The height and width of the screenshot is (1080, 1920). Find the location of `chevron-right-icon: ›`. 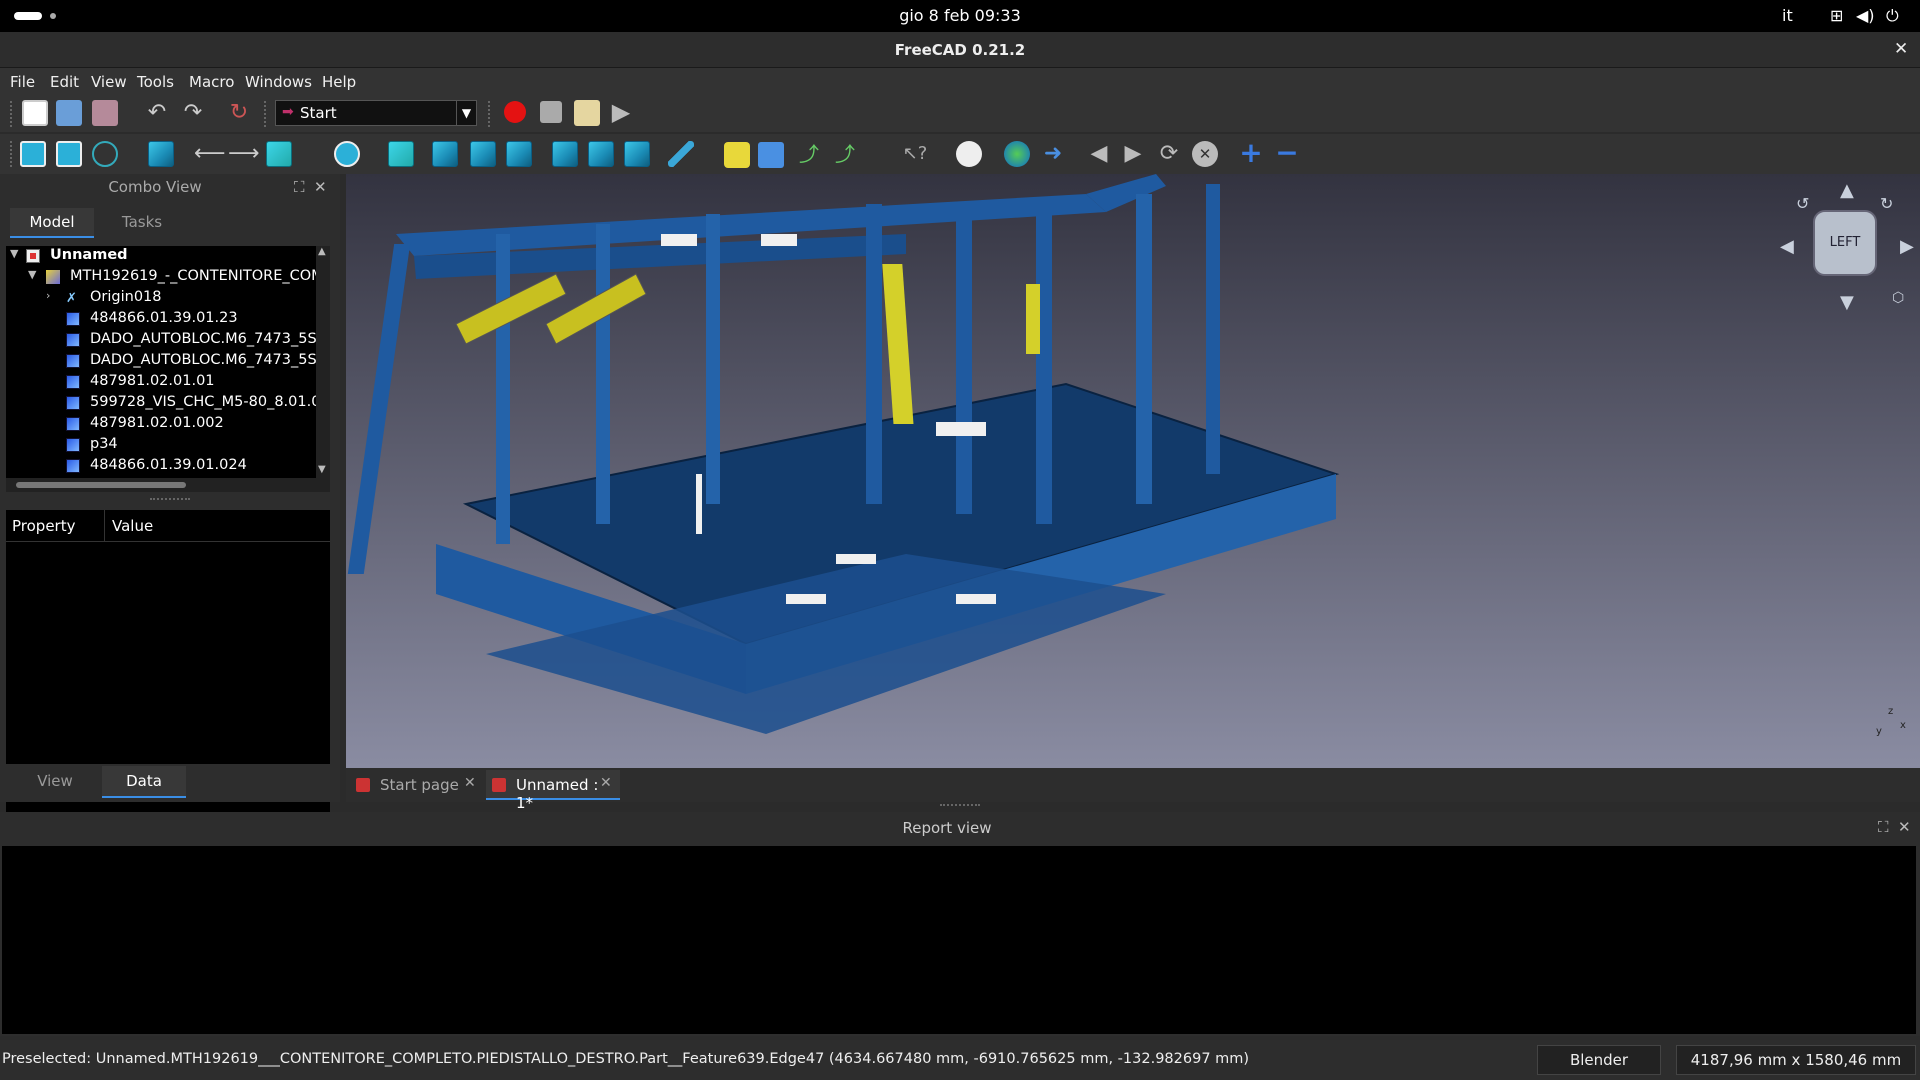

chevron-right-icon: › is located at coordinates (48, 295).